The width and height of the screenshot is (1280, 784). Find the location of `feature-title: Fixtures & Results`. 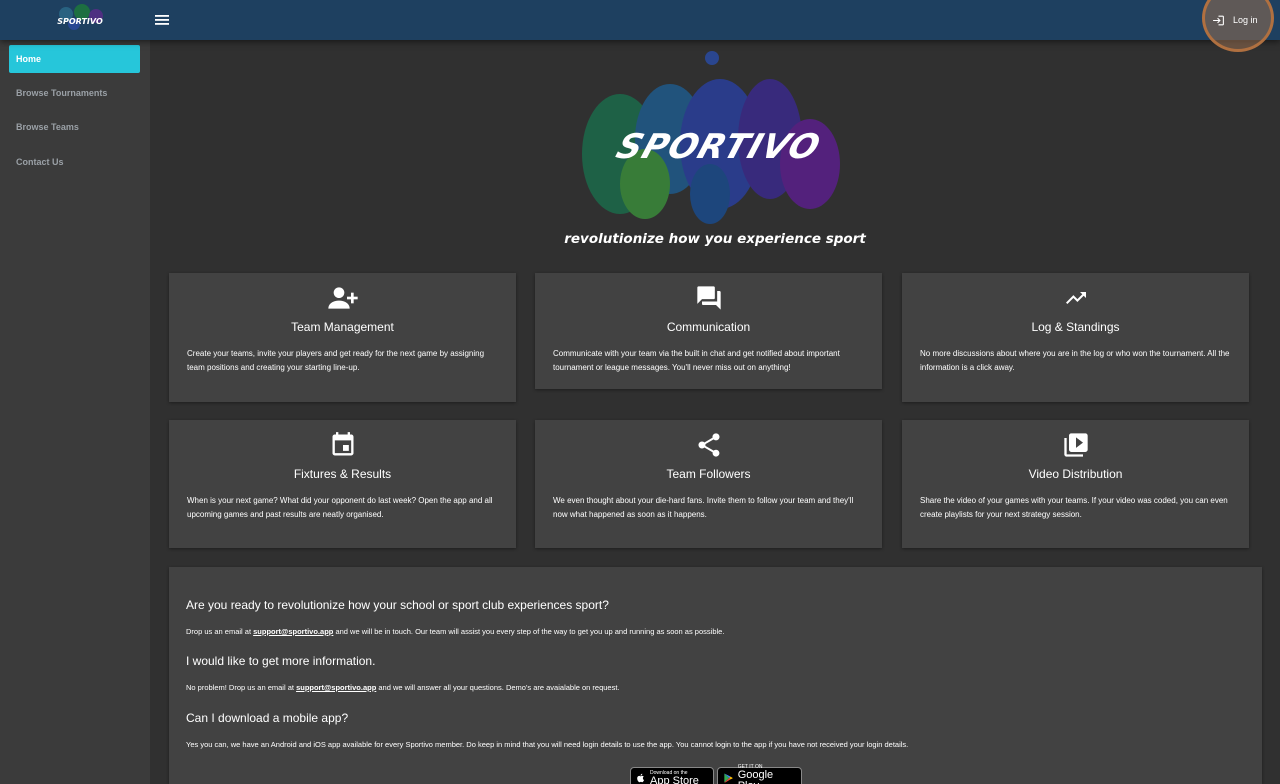

feature-title: Fixtures & Results is located at coordinates (342, 474).